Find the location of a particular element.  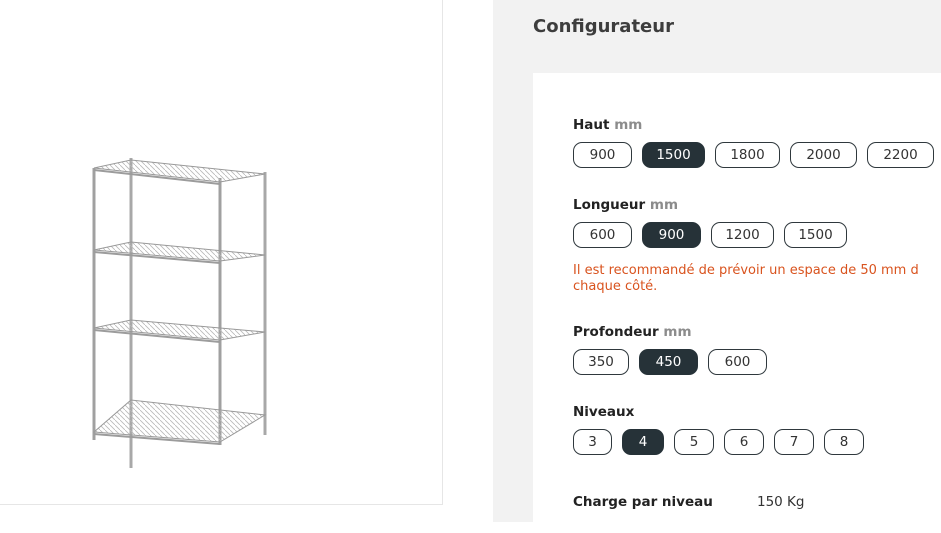

depth-label: Profondeur mm is located at coordinates (675, 332).